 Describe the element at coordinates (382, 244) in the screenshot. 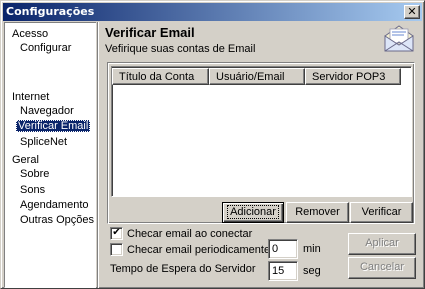

I see `apply-button: Aplicar` at that location.